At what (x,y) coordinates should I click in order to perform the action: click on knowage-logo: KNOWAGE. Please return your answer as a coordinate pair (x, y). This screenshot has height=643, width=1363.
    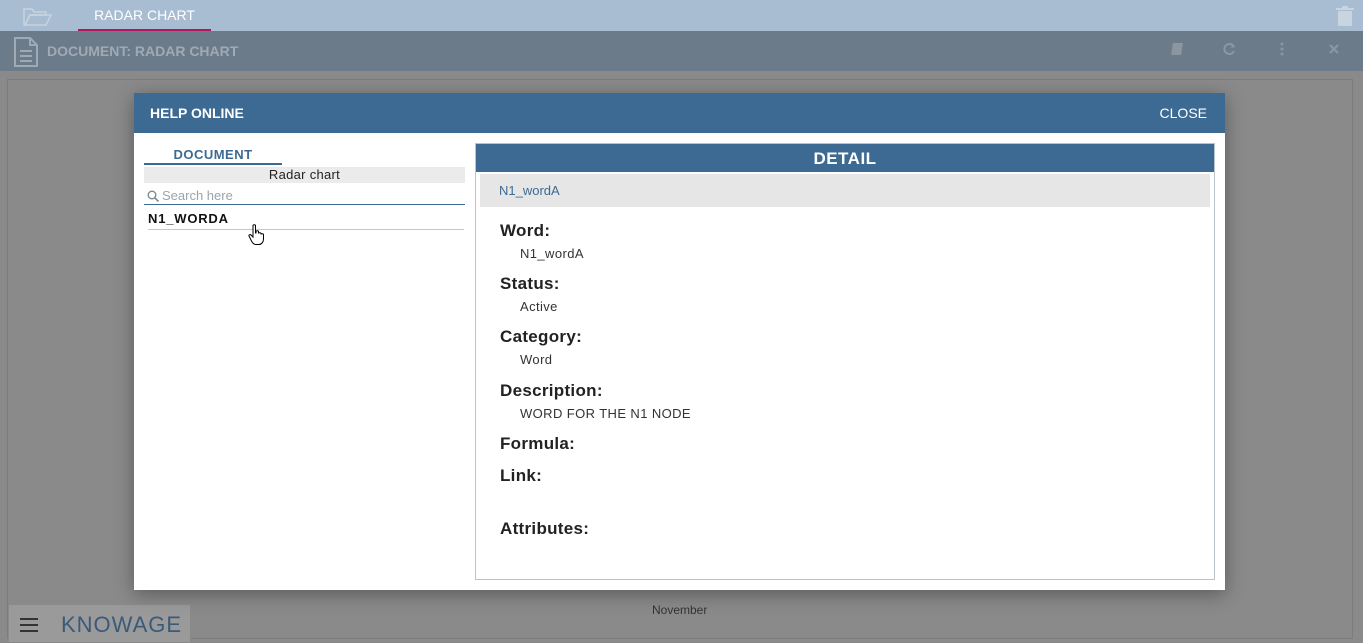
    Looking at the image, I should click on (122, 624).